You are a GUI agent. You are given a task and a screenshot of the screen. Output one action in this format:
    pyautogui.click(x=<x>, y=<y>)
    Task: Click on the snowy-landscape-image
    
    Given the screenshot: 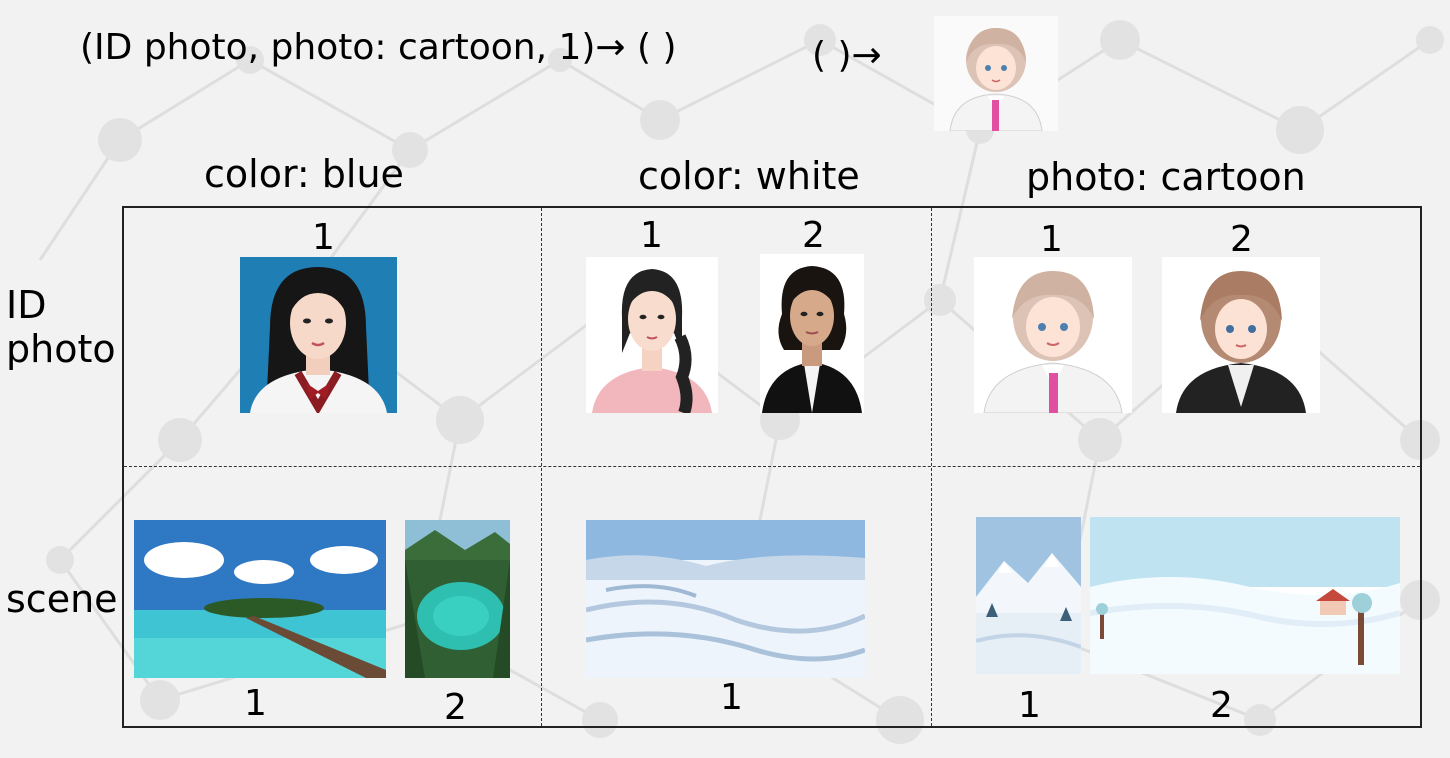 What is the action you would take?
    pyautogui.click(x=725, y=599)
    